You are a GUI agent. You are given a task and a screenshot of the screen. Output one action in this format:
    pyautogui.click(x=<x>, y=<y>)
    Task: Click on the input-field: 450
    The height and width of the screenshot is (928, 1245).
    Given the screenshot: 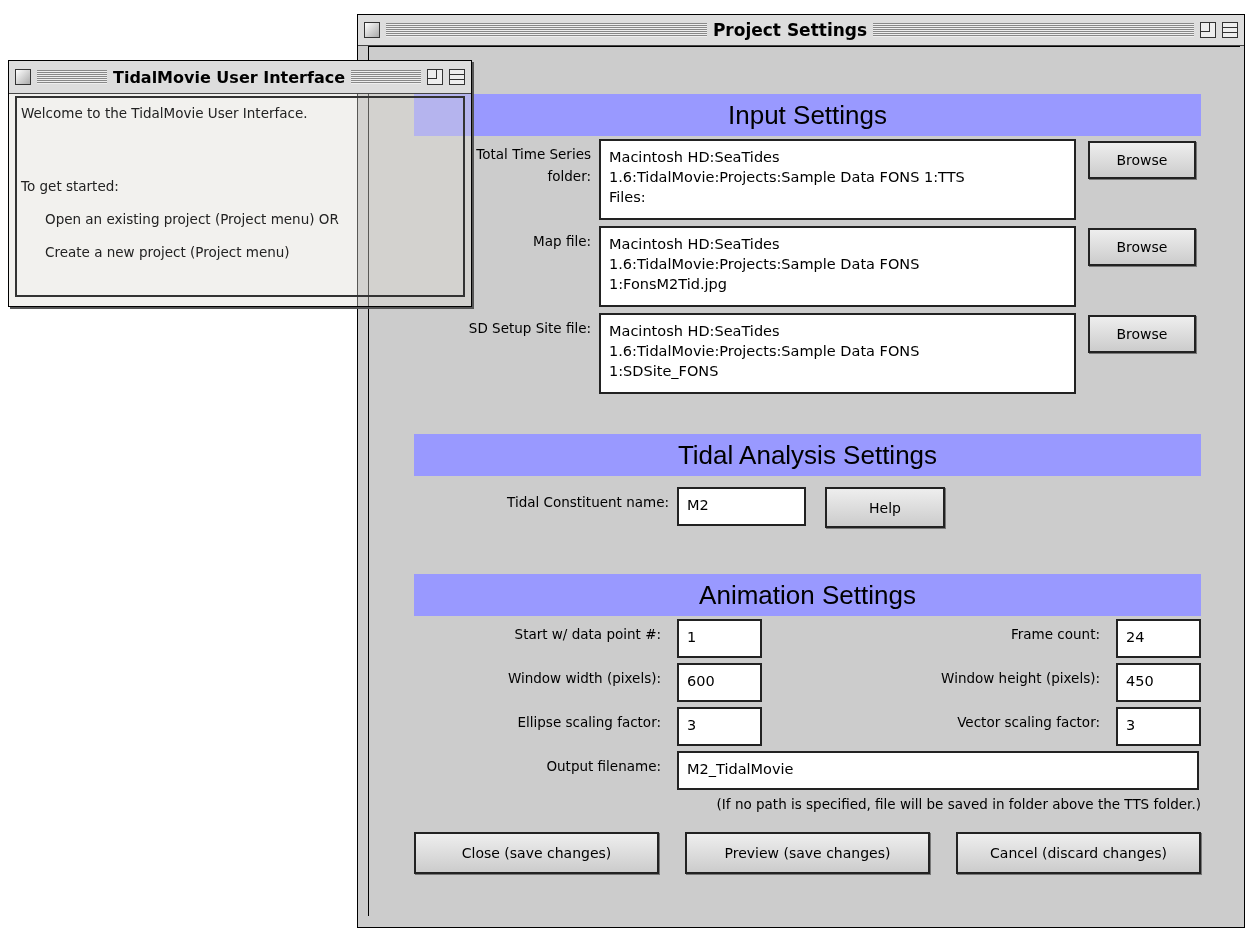 What is the action you would take?
    pyautogui.click(x=1158, y=682)
    